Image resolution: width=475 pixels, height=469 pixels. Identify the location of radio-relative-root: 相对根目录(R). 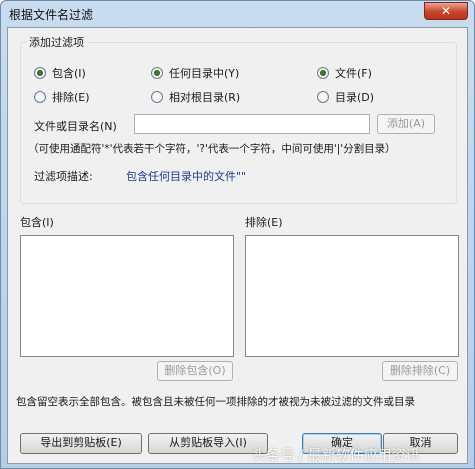
(195, 97).